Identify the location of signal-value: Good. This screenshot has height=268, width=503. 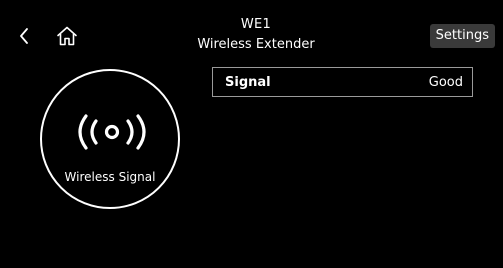
(445, 82).